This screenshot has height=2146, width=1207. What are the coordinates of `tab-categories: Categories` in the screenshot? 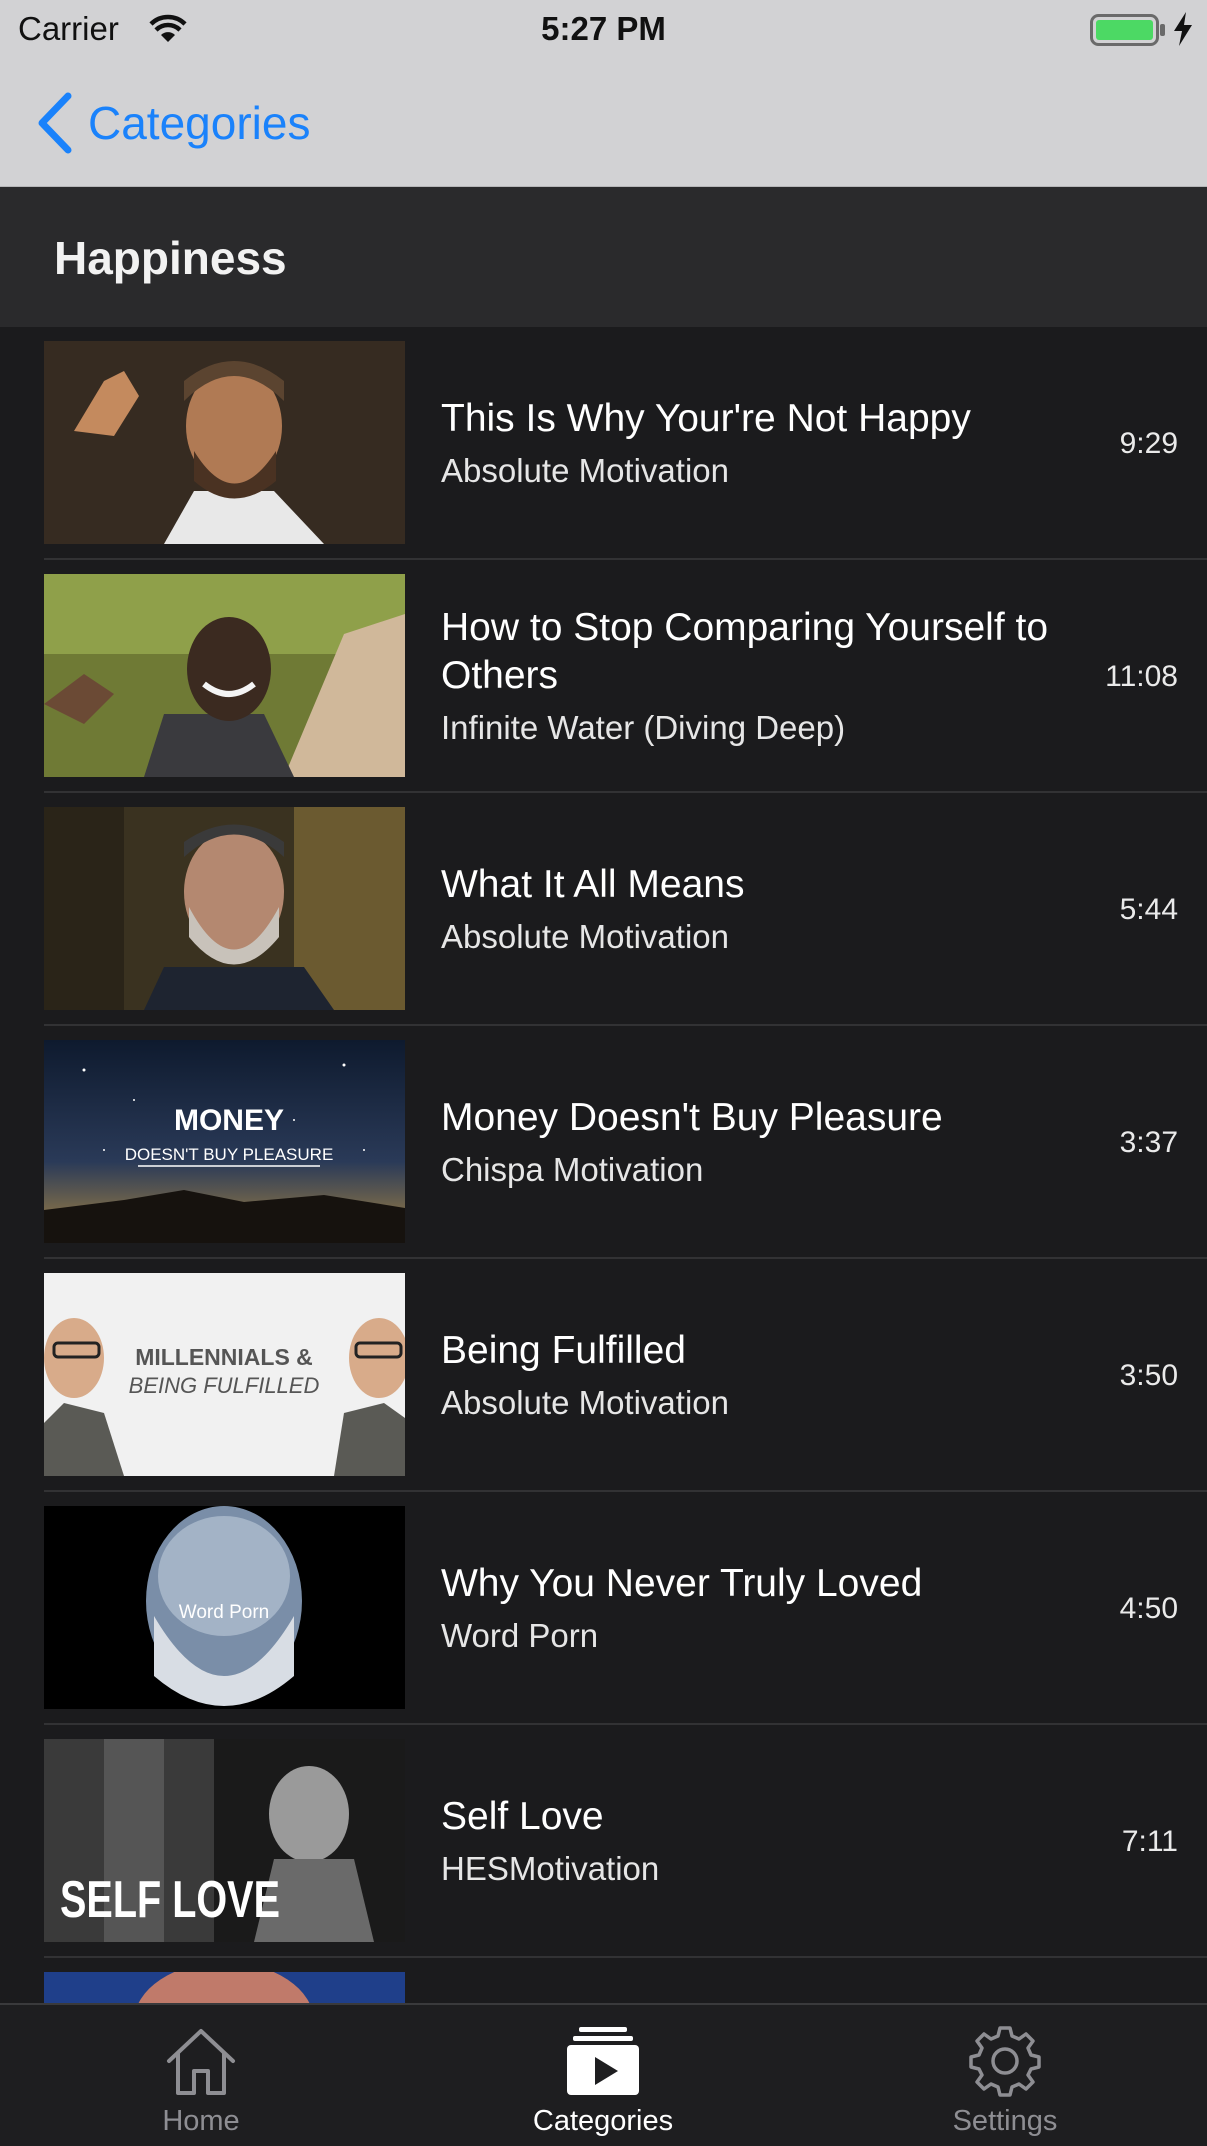 It's located at (603, 2075).